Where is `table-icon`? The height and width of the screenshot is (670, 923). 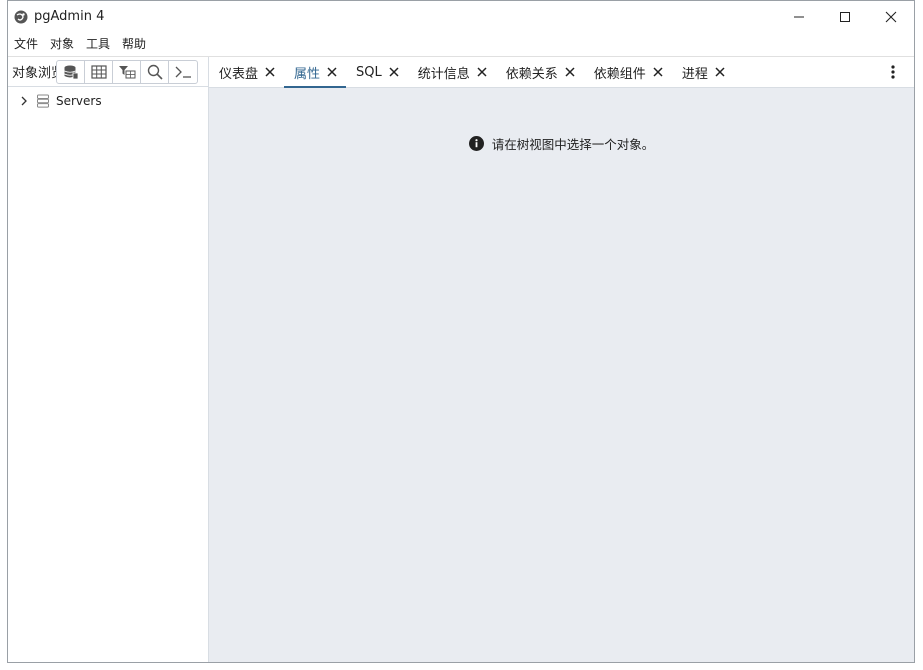
table-icon is located at coordinates (98, 71).